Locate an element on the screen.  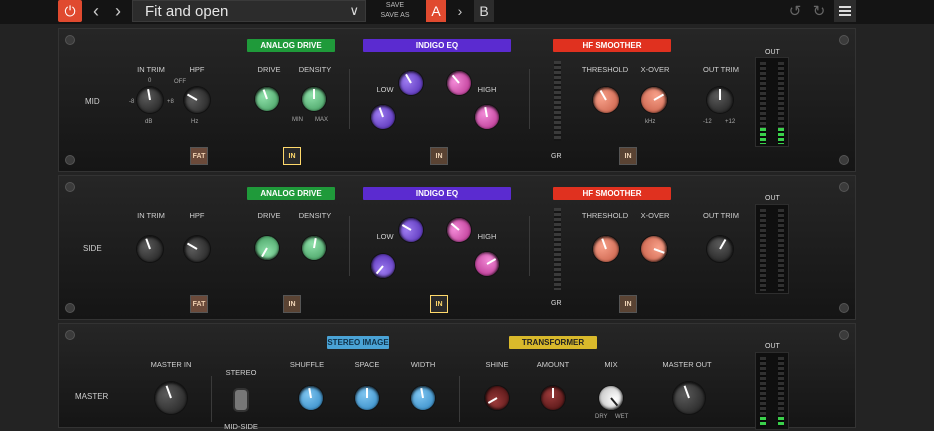
save-button: SAVE is located at coordinates (395, 6).